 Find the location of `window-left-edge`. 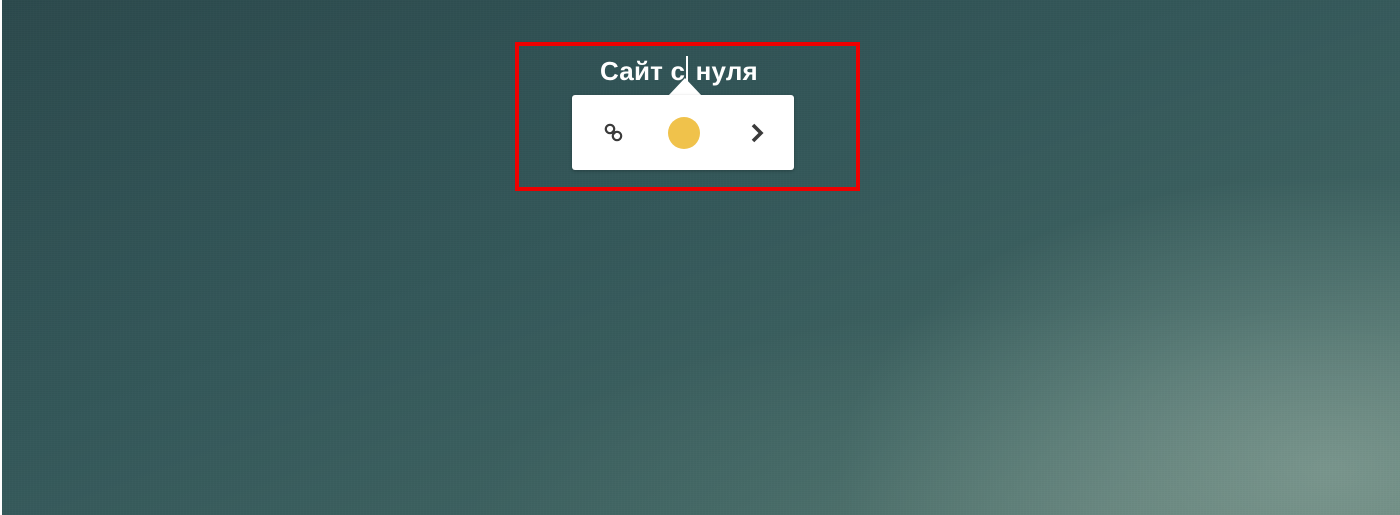

window-left-edge is located at coordinates (1, 257).